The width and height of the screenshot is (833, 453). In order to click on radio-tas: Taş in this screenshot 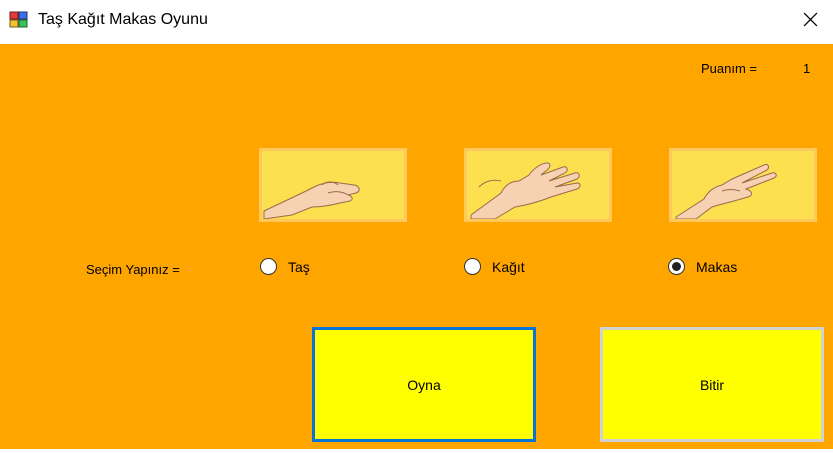, I will do `click(285, 266)`.